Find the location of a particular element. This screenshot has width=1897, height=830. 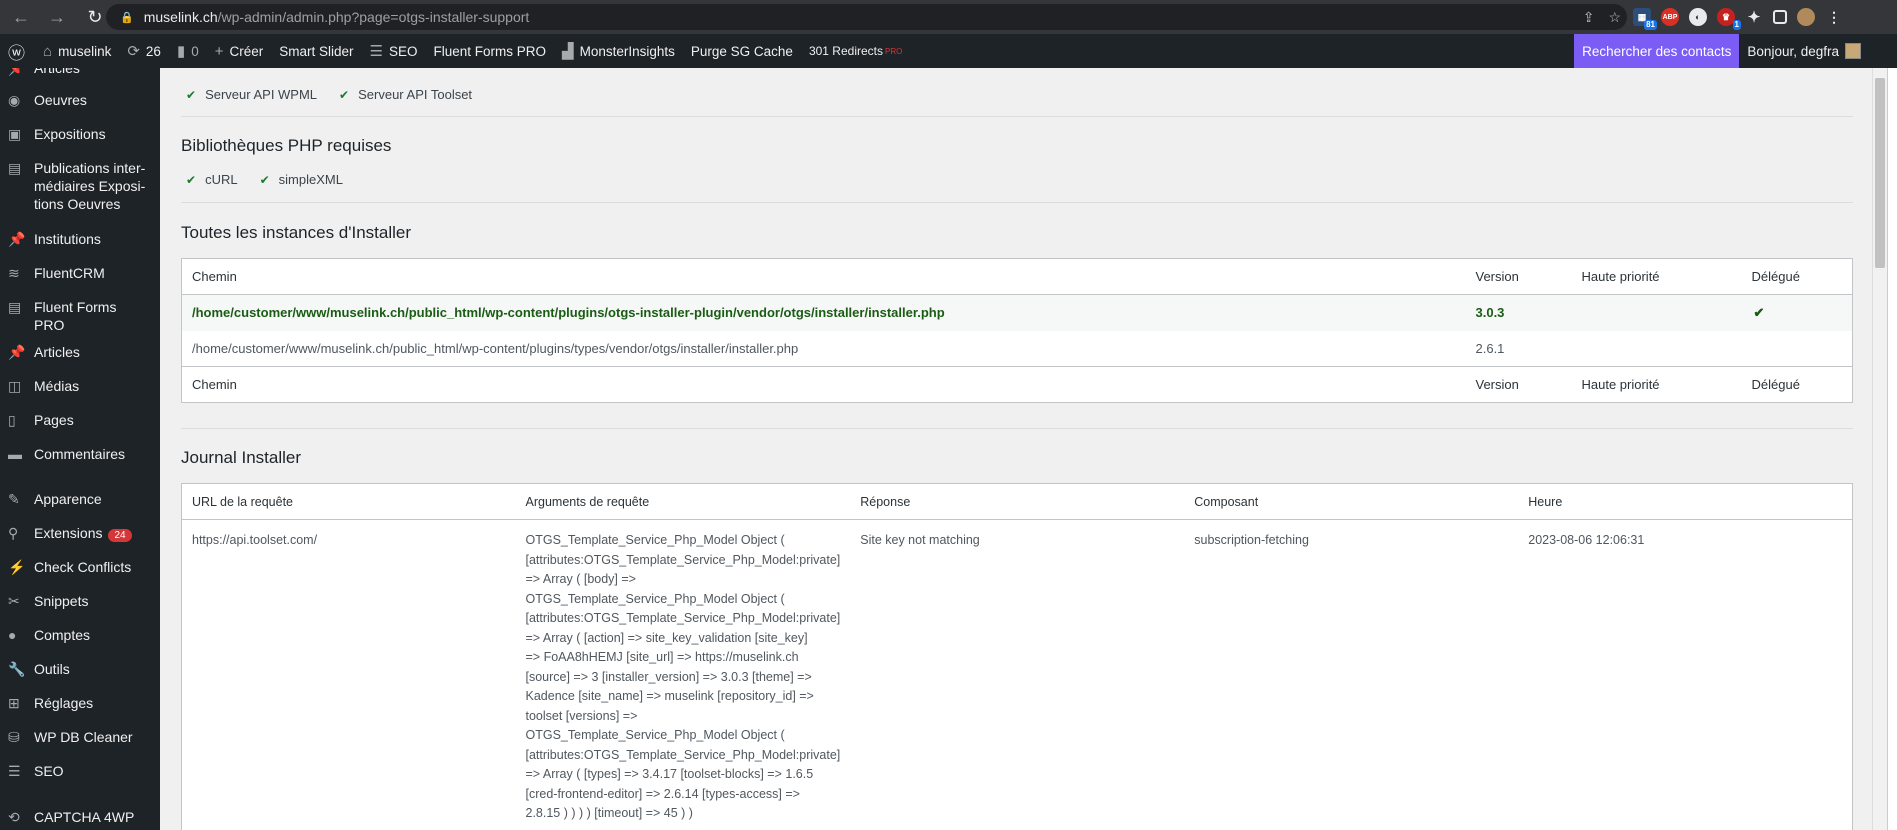

server-status-list: Serveur API WPML Serveur API Toolset is located at coordinates (329, 94).